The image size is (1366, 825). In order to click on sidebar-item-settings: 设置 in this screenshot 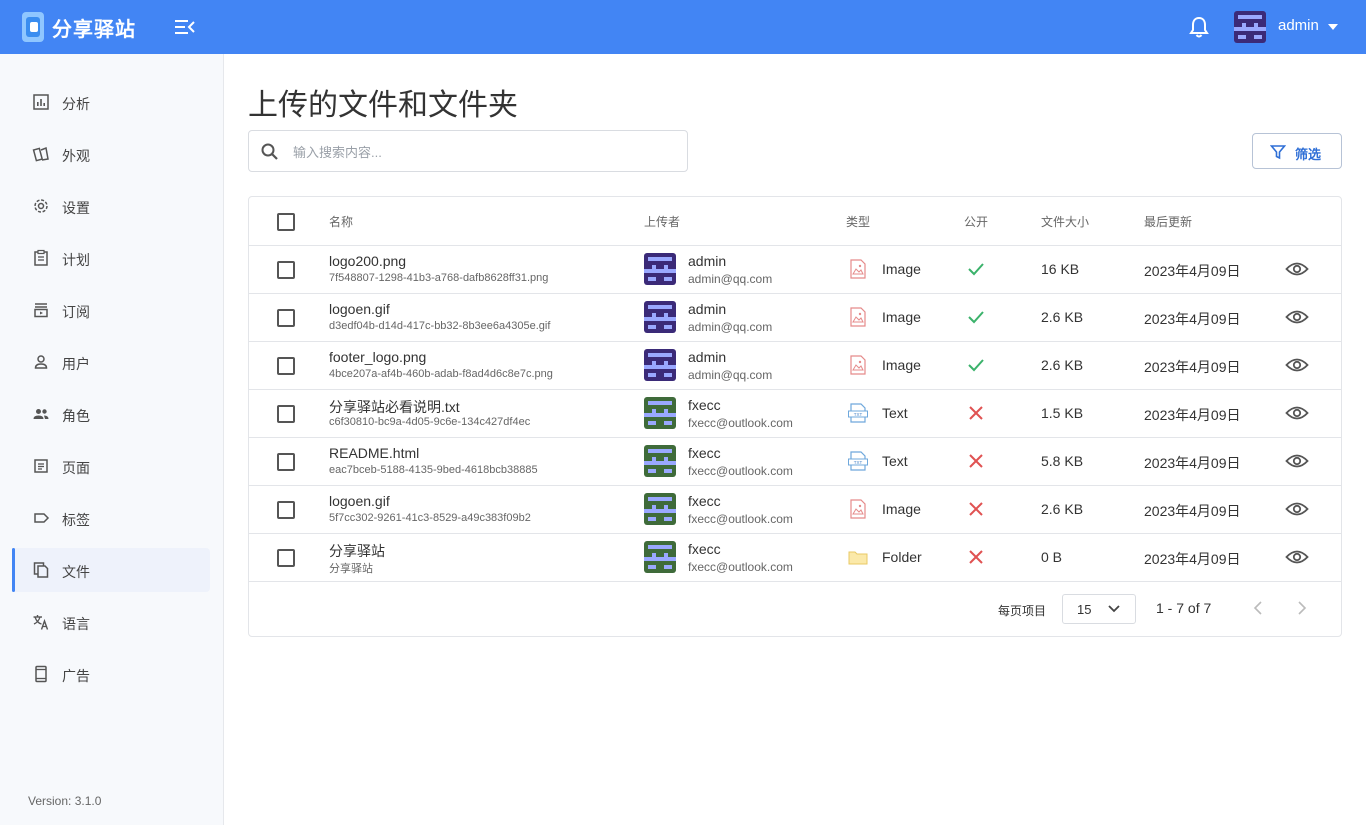, I will do `click(111, 206)`.